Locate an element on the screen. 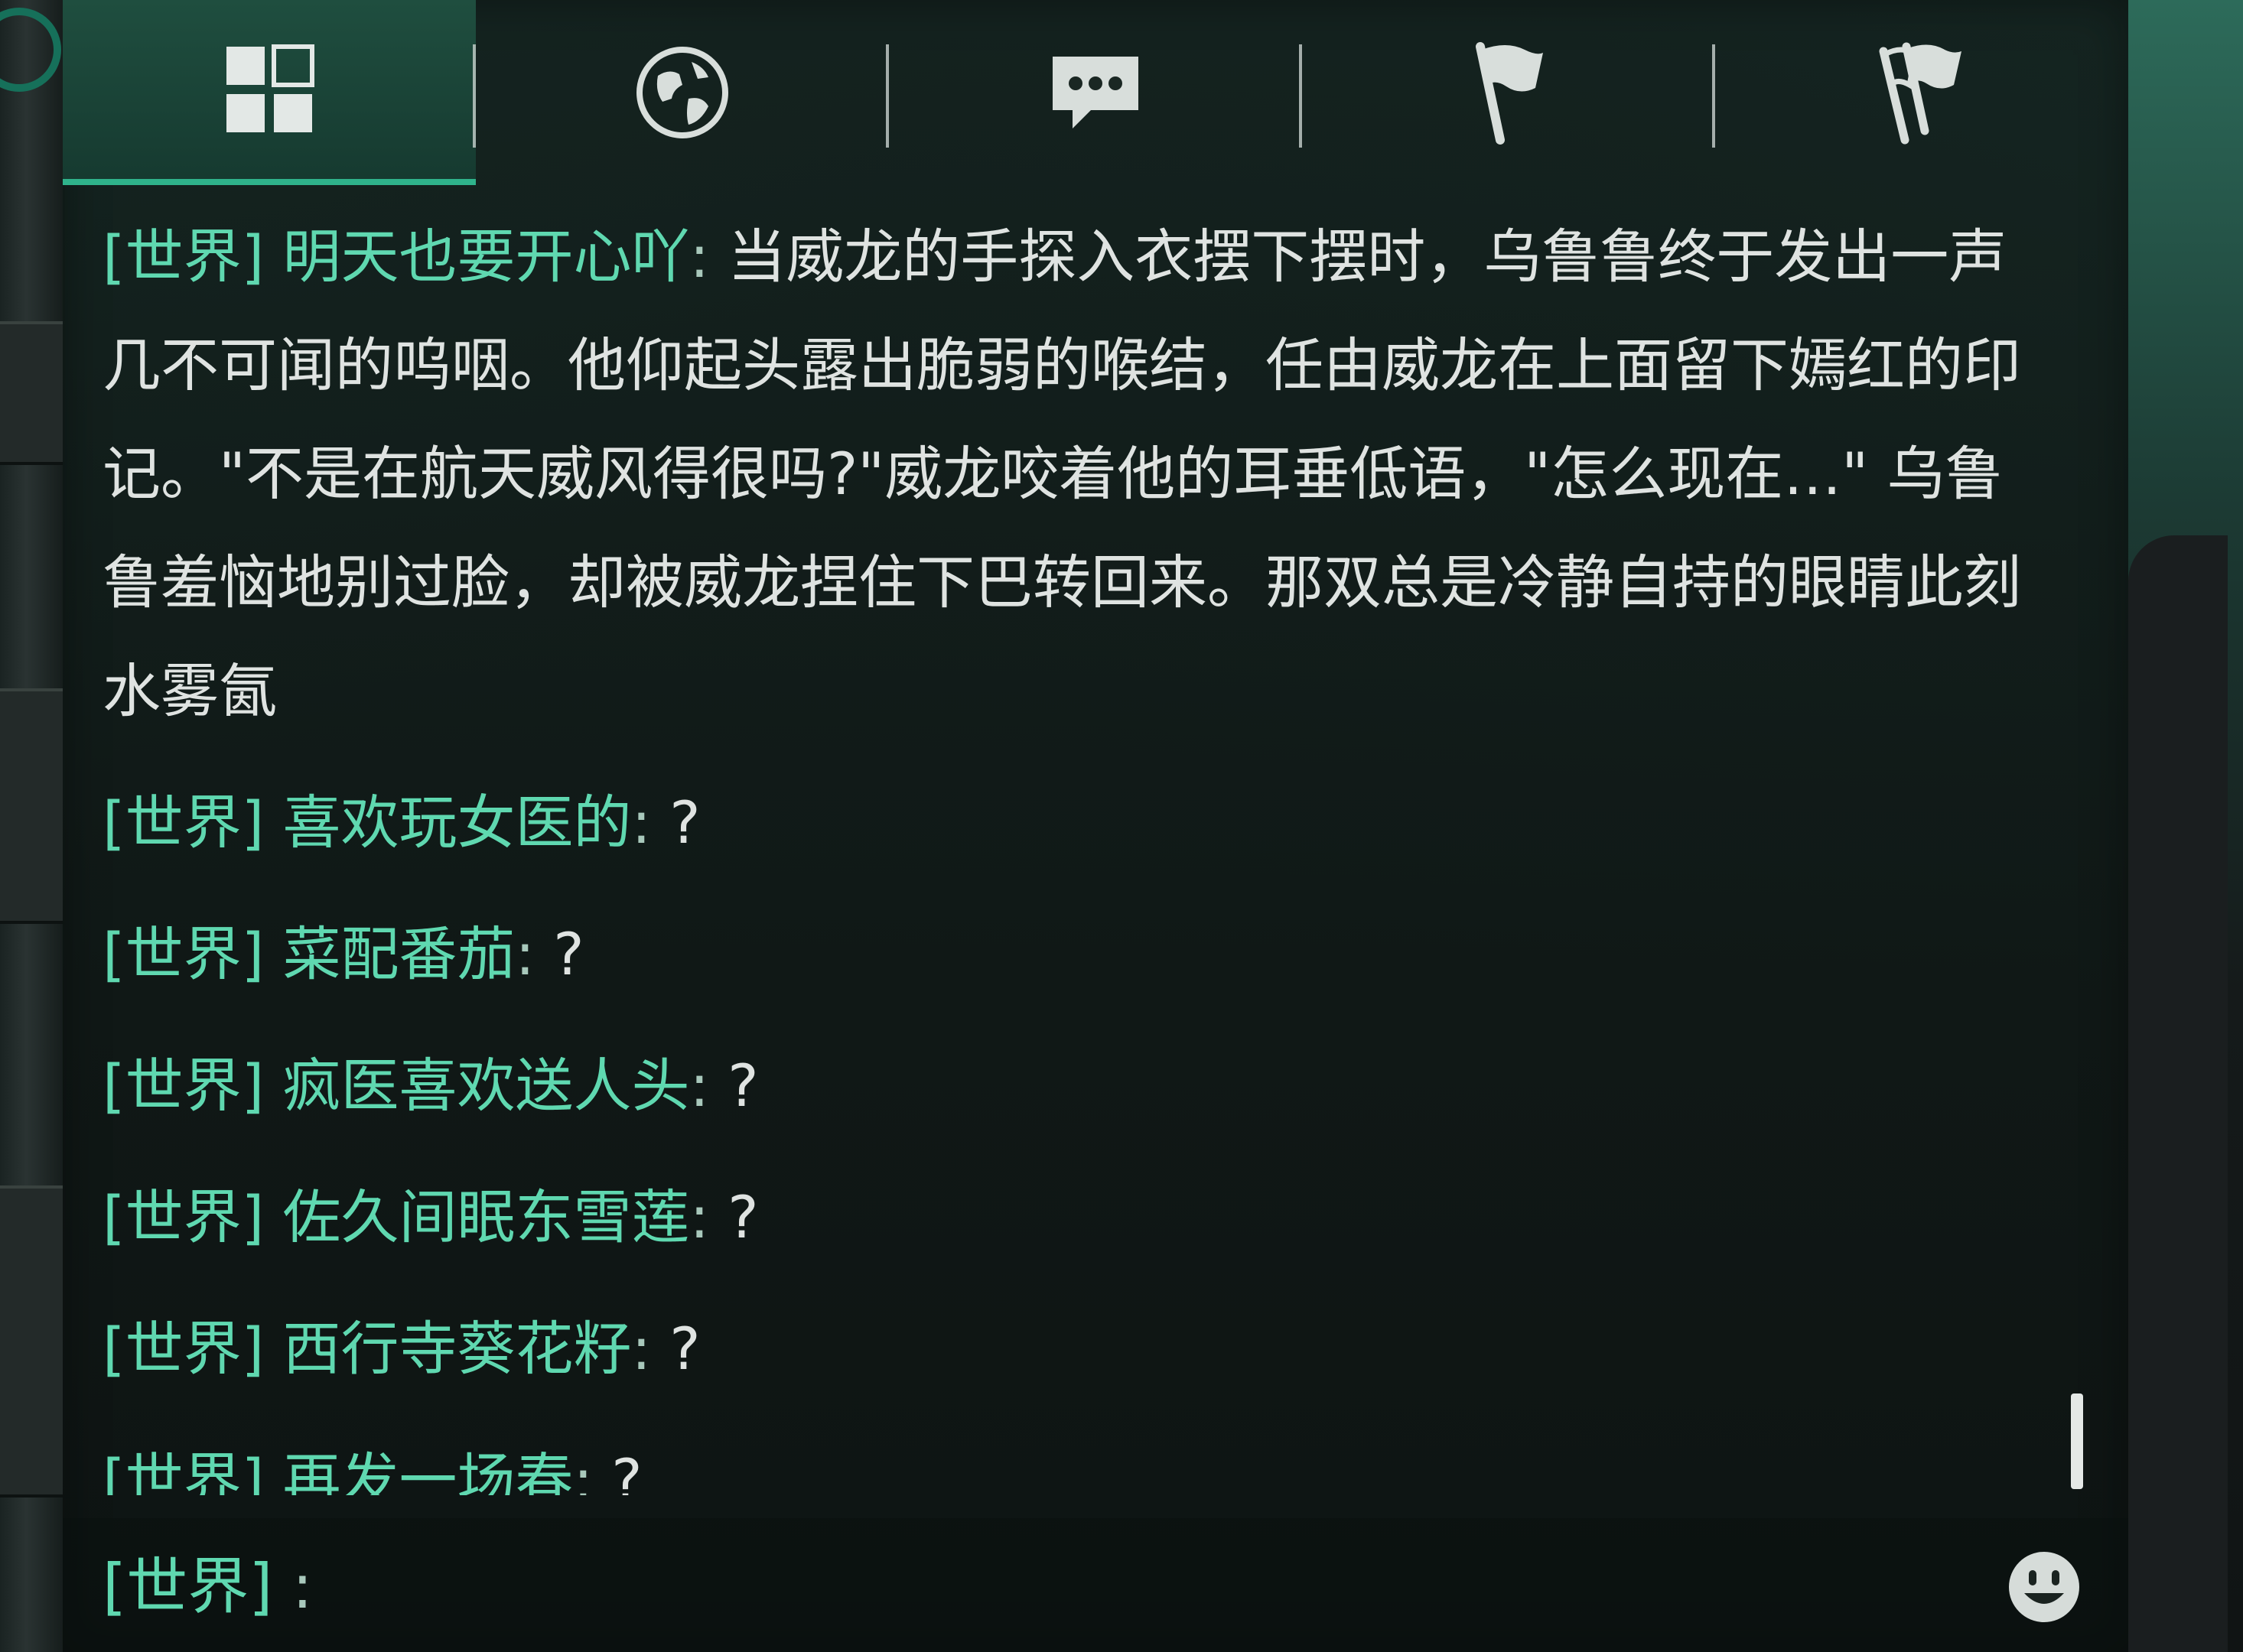 This screenshot has height=1652, width=2243. flag-icon is located at coordinates (1509, 93).